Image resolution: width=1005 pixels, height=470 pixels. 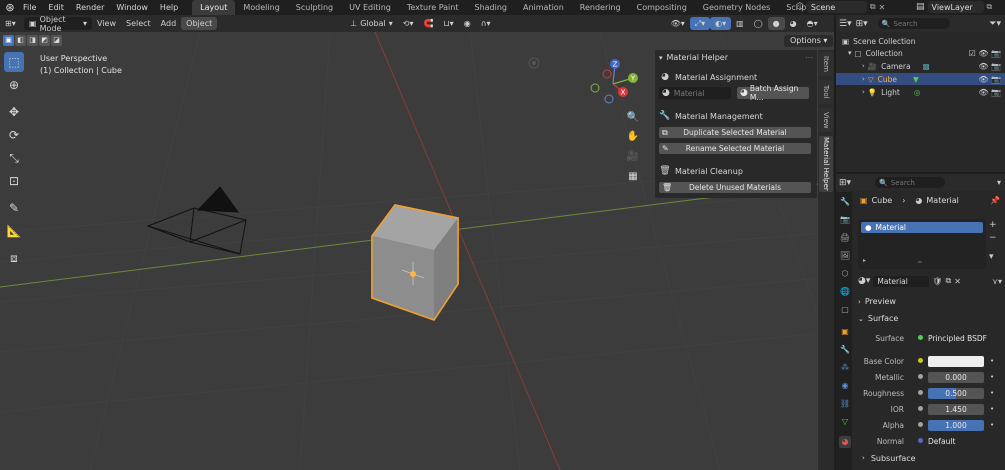 I want to click on scene-selector: ⬡ Scene ⧉ ✕, so click(x=840, y=7).